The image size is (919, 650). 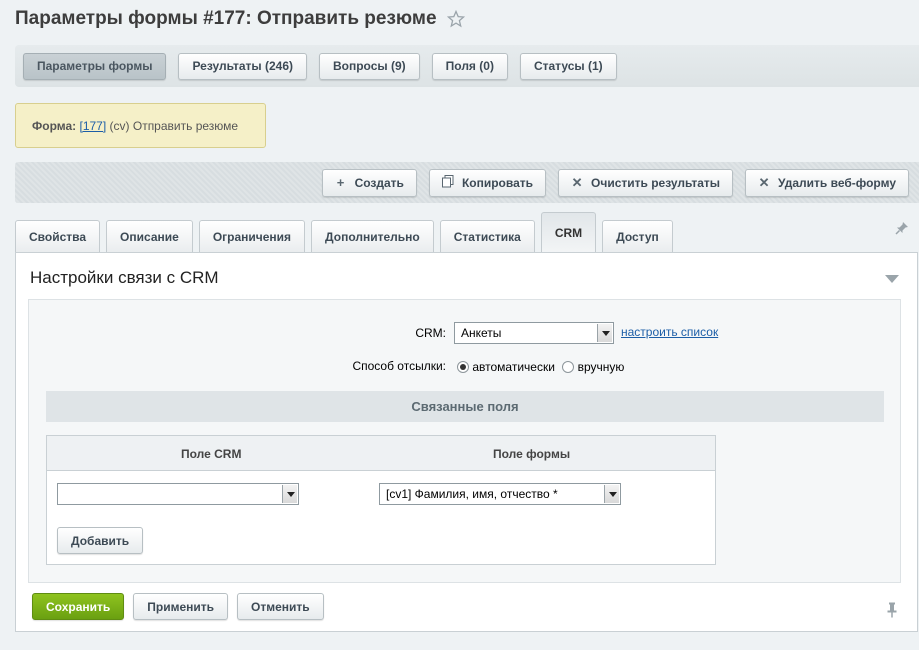 I want to click on send-method-options: автоматически вручную, so click(x=540, y=367).